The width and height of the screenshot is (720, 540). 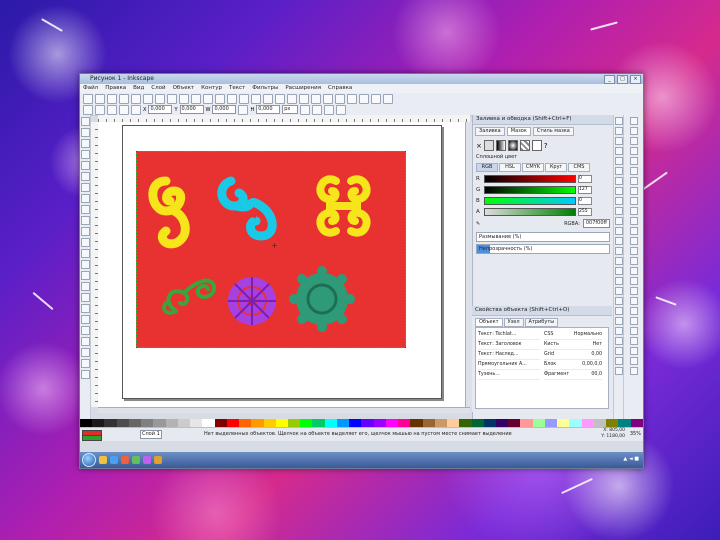 I want to click on property-value: 0,00, so click(x=596, y=354).